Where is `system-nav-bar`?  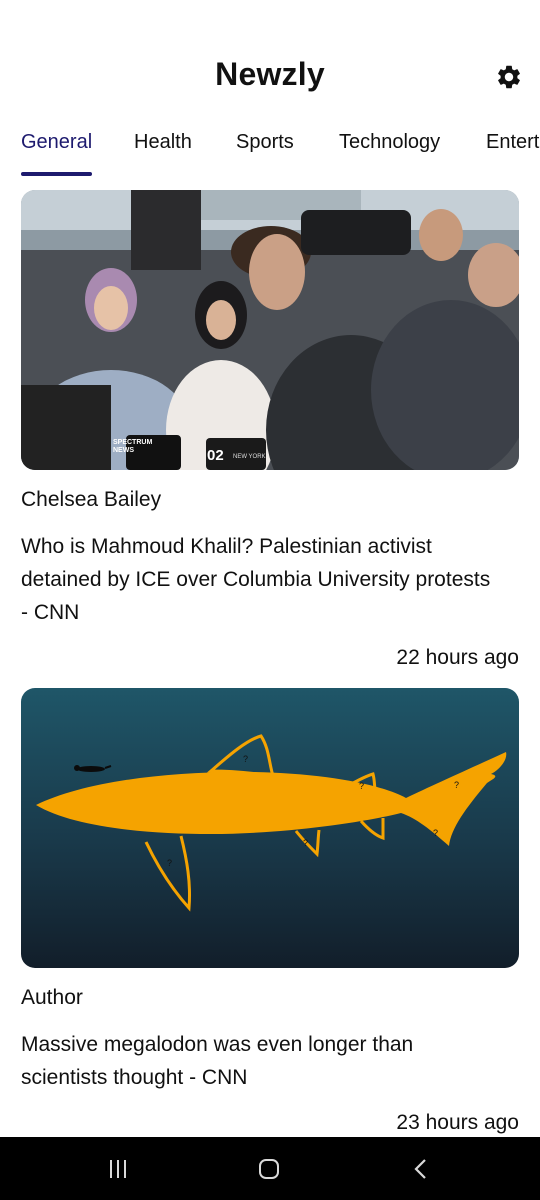 system-nav-bar is located at coordinates (270, 1168).